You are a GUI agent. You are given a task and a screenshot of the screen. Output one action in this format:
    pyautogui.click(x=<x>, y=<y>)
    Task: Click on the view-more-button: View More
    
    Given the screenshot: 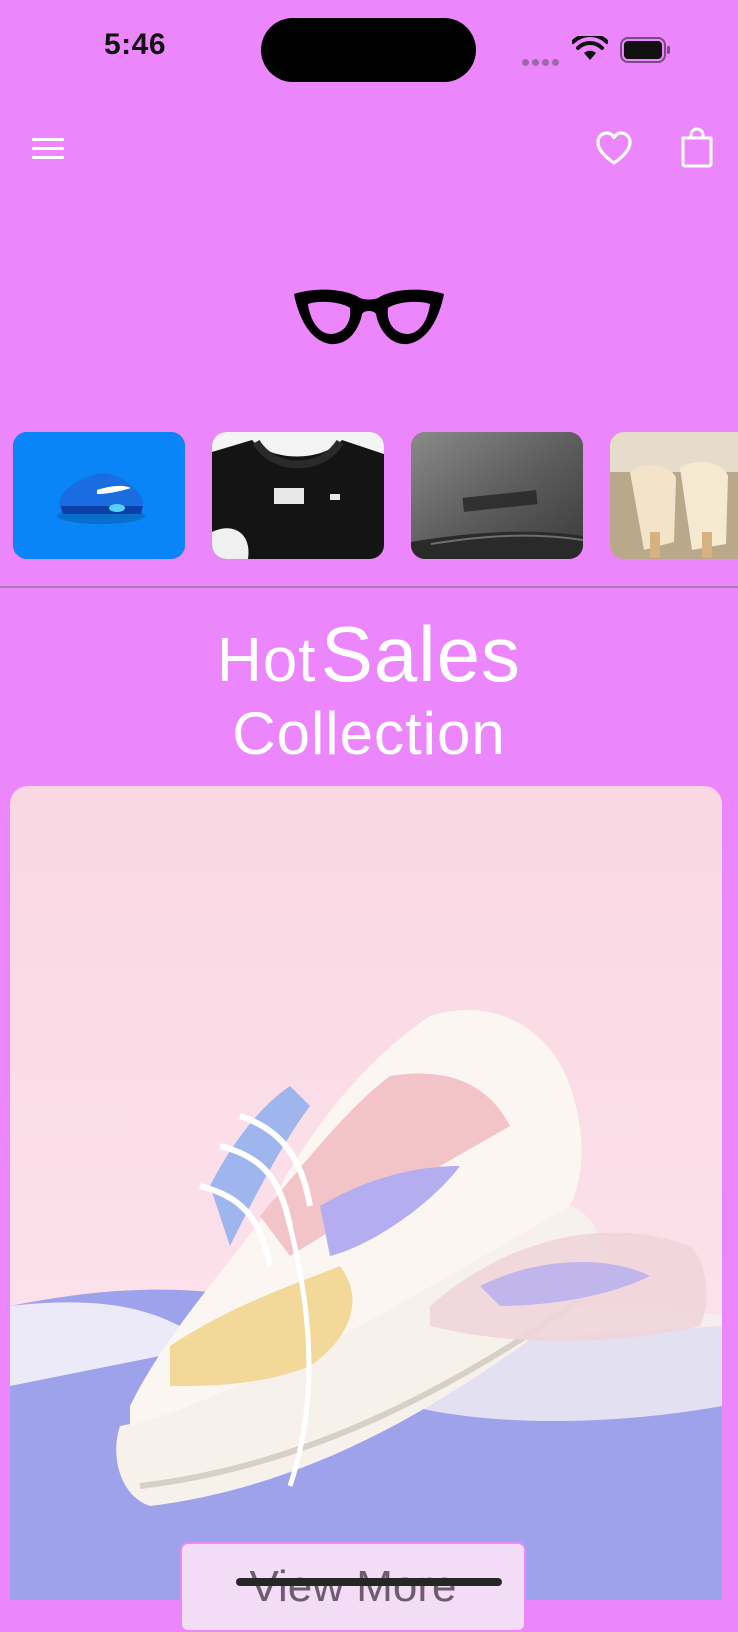 What is the action you would take?
    pyautogui.click(x=353, y=1587)
    